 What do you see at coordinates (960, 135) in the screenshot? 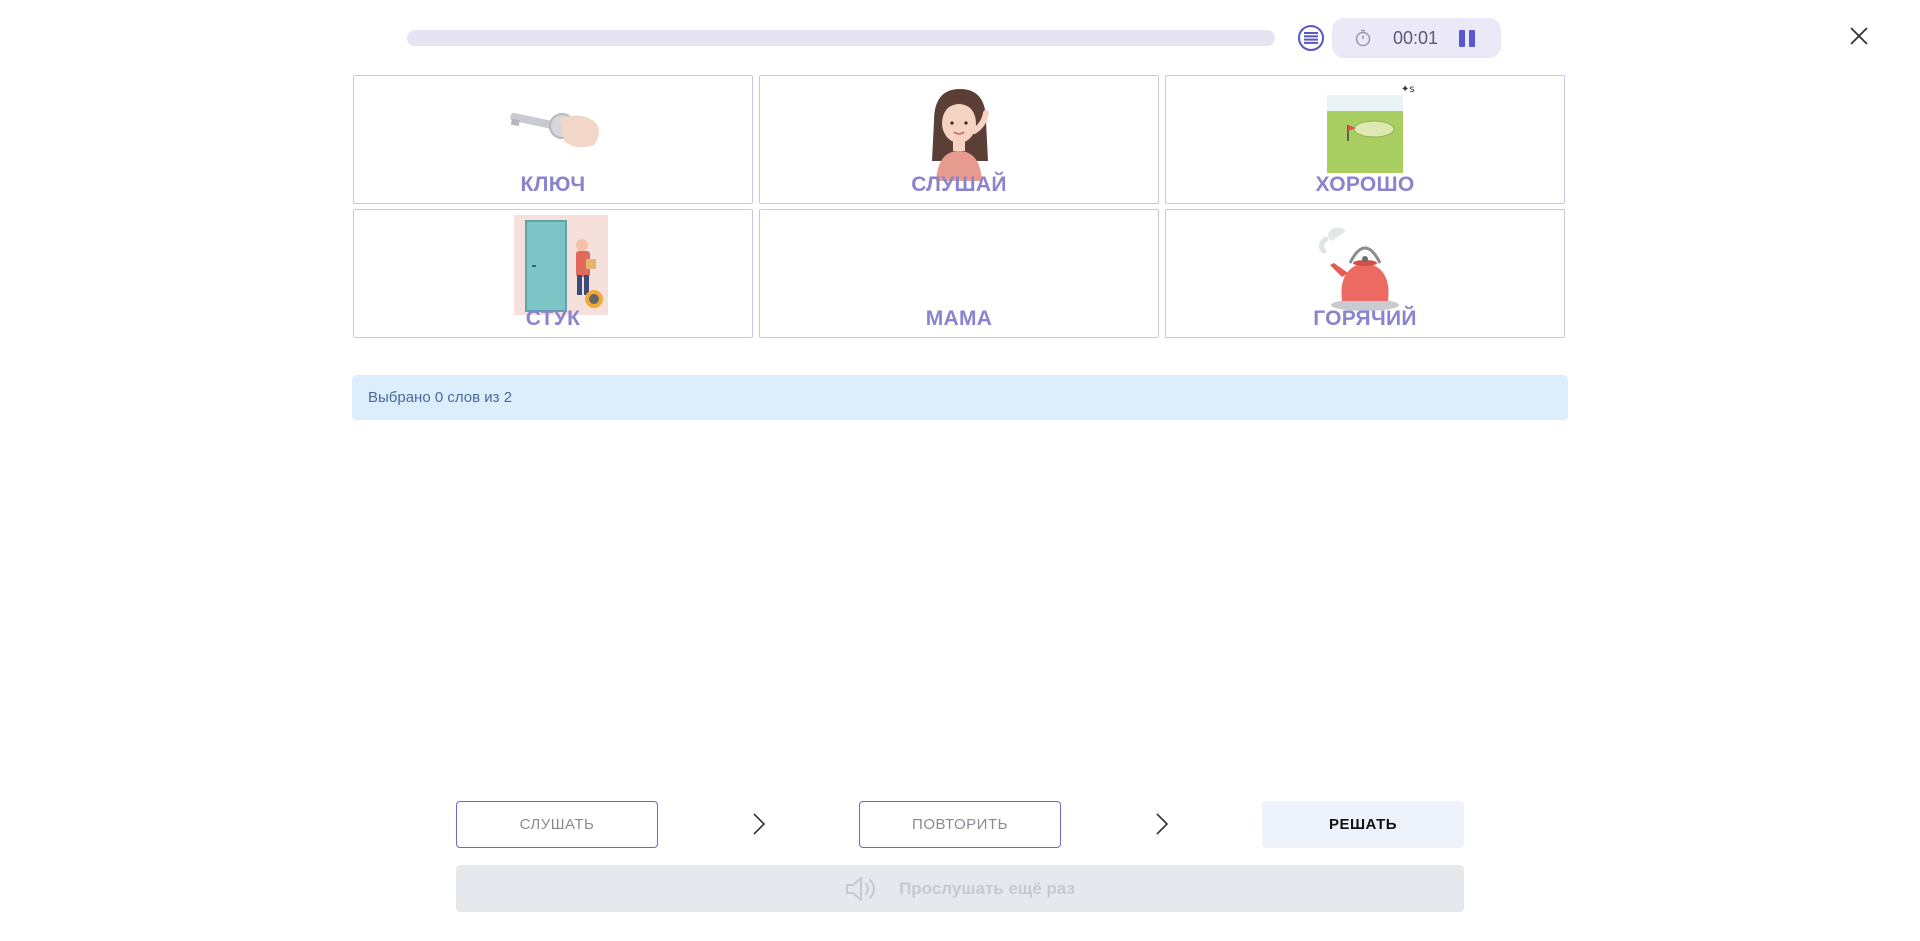
I see `listening-girl-image` at bounding box center [960, 135].